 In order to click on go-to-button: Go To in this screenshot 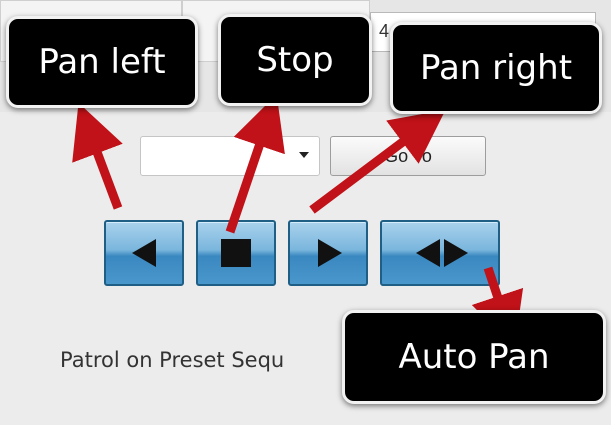, I will do `click(408, 156)`.